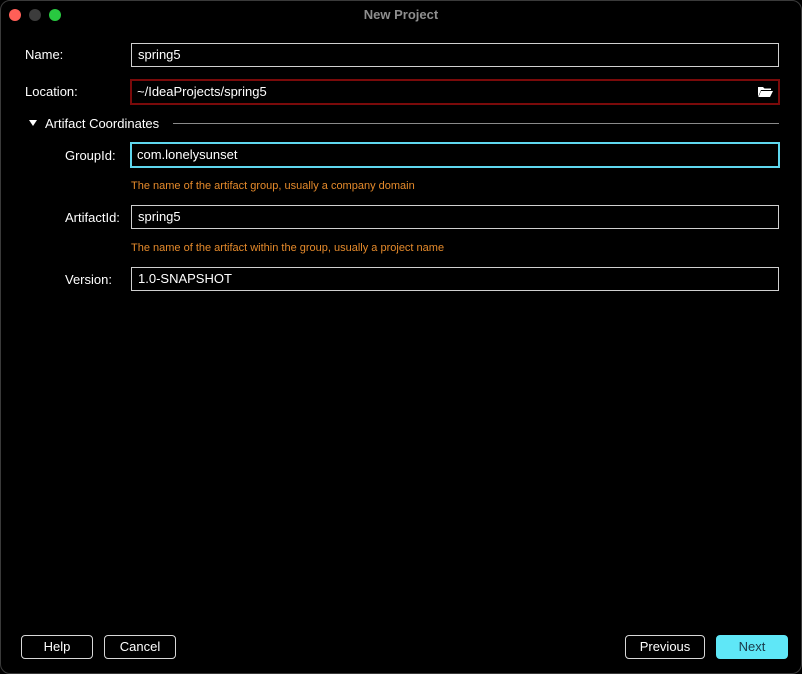  What do you see at coordinates (90, 155) in the screenshot?
I see `groupid-label: GroupId:` at bounding box center [90, 155].